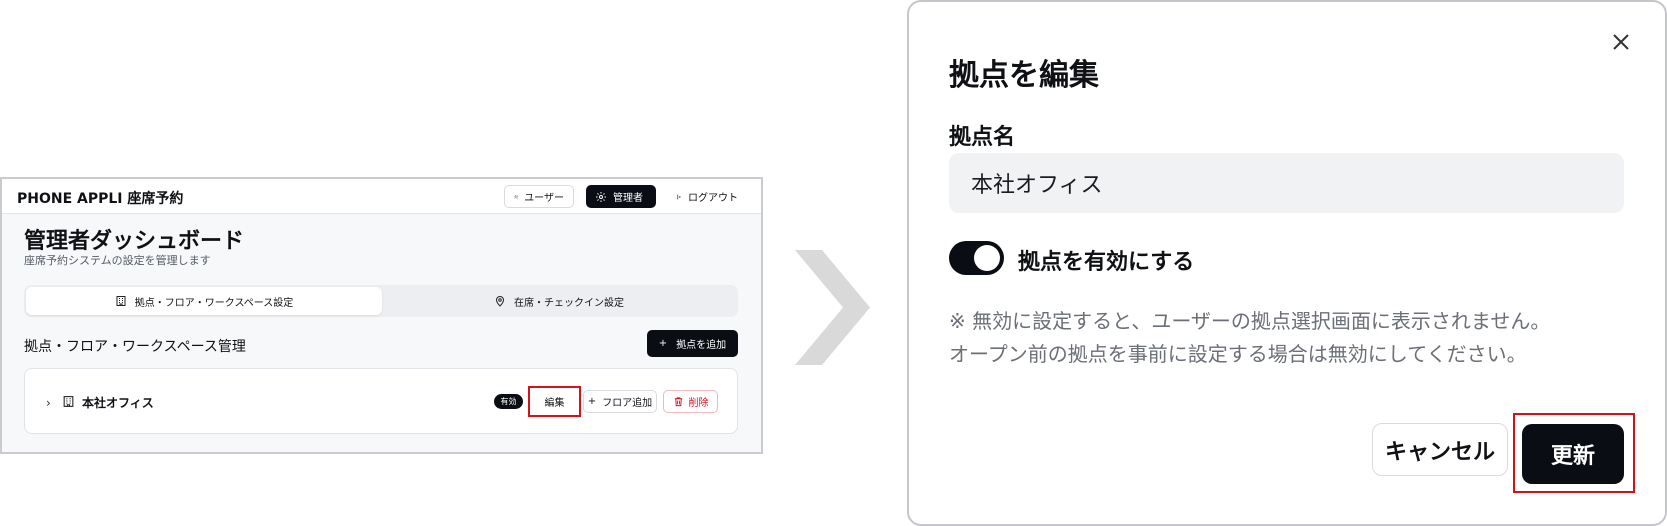  What do you see at coordinates (832, 307) in the screenshot?
I see `chevron-arrow-icon` at bounding box center [832, 307].